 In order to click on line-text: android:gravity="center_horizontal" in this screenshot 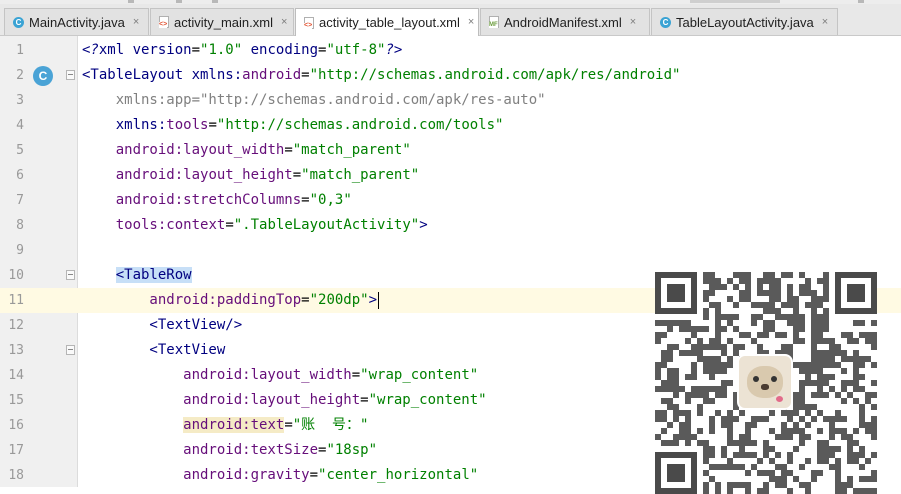, I will do `click(280, 475)`.